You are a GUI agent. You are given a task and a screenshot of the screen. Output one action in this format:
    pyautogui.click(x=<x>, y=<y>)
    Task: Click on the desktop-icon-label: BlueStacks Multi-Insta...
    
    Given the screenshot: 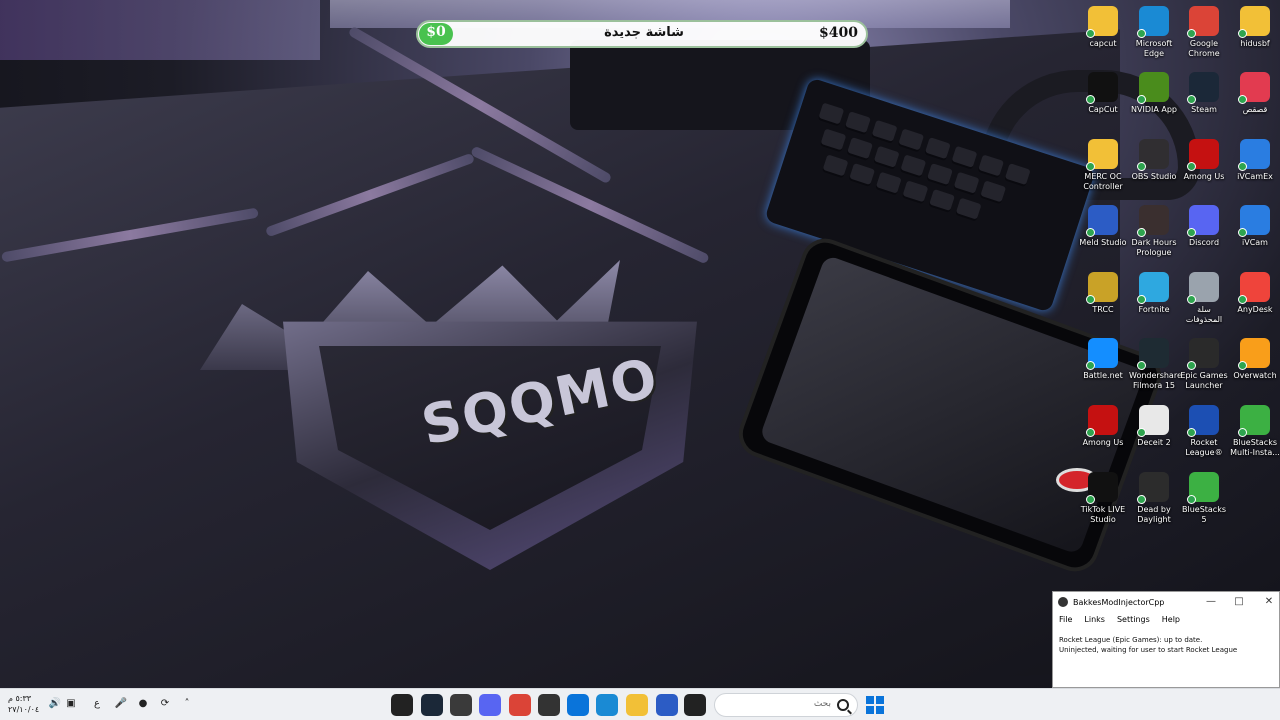 What is the action you would take?
    pyautogui.click(x=1255, y=447)
    